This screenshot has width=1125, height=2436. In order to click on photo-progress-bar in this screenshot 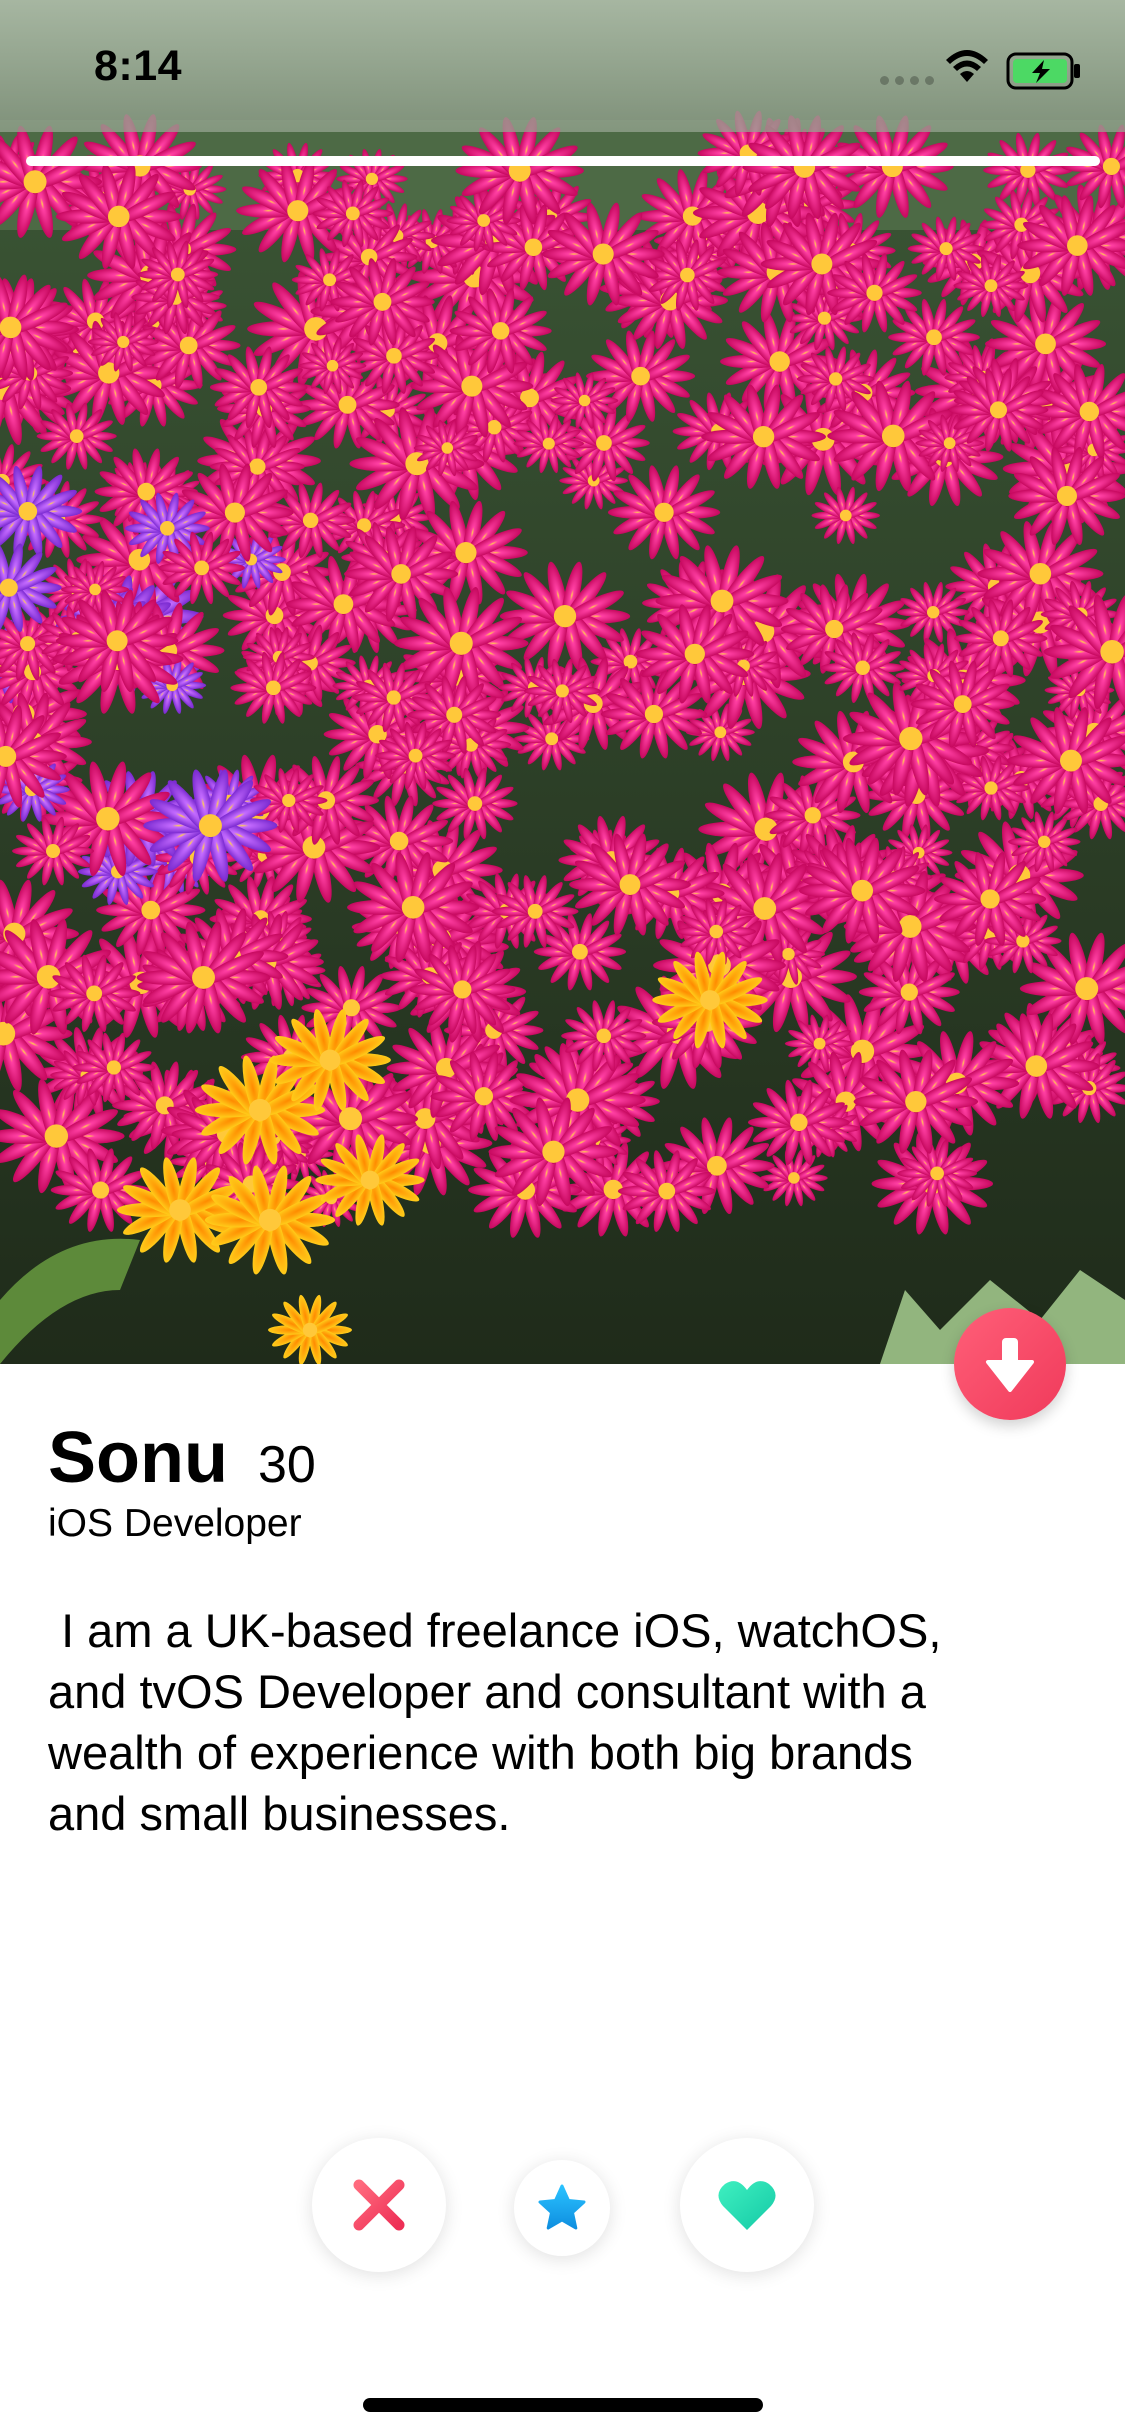, I will do `click(563, 161)`.